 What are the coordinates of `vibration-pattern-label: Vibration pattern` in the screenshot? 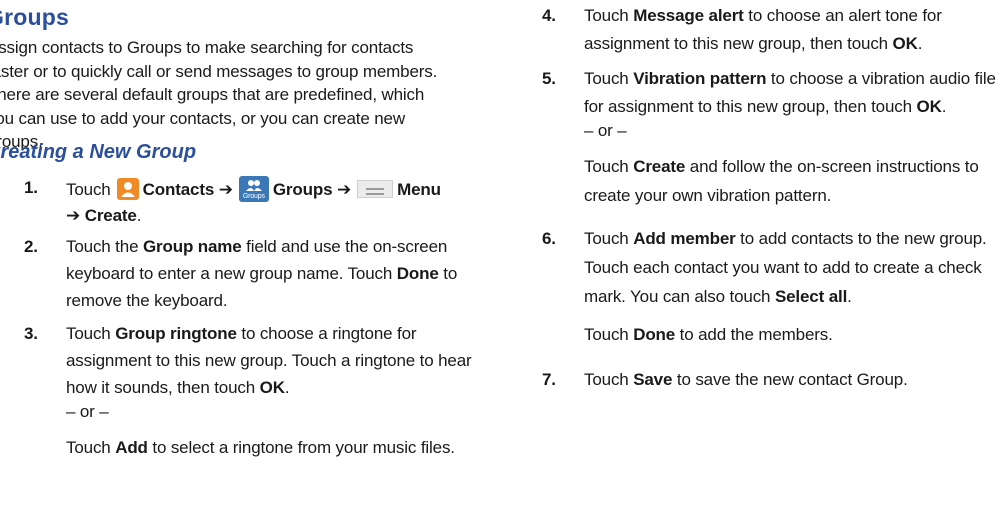 It's located at (700, 78).